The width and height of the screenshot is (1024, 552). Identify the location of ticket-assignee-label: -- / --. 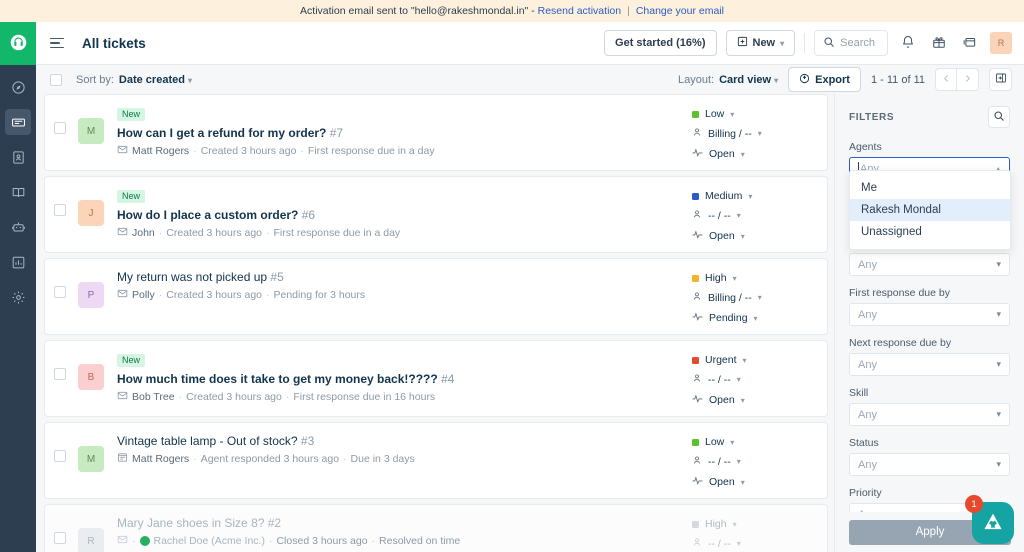
(719, 379).